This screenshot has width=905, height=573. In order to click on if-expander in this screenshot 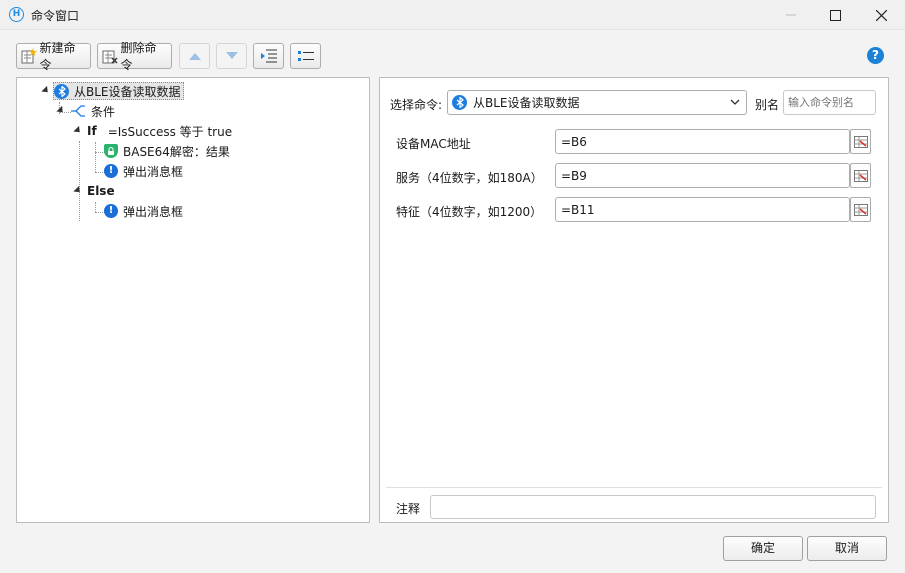, I will do `click(78, 130)`.